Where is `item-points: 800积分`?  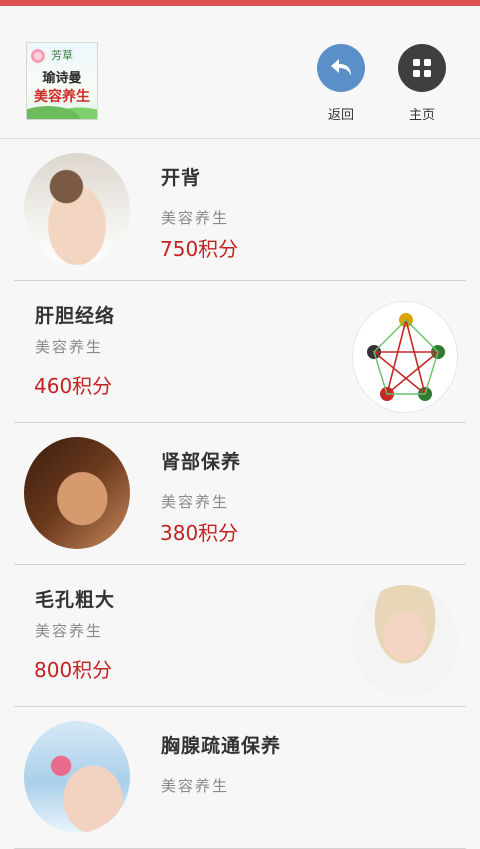 item-points: 800积分 is located at coordinates (73, 670).